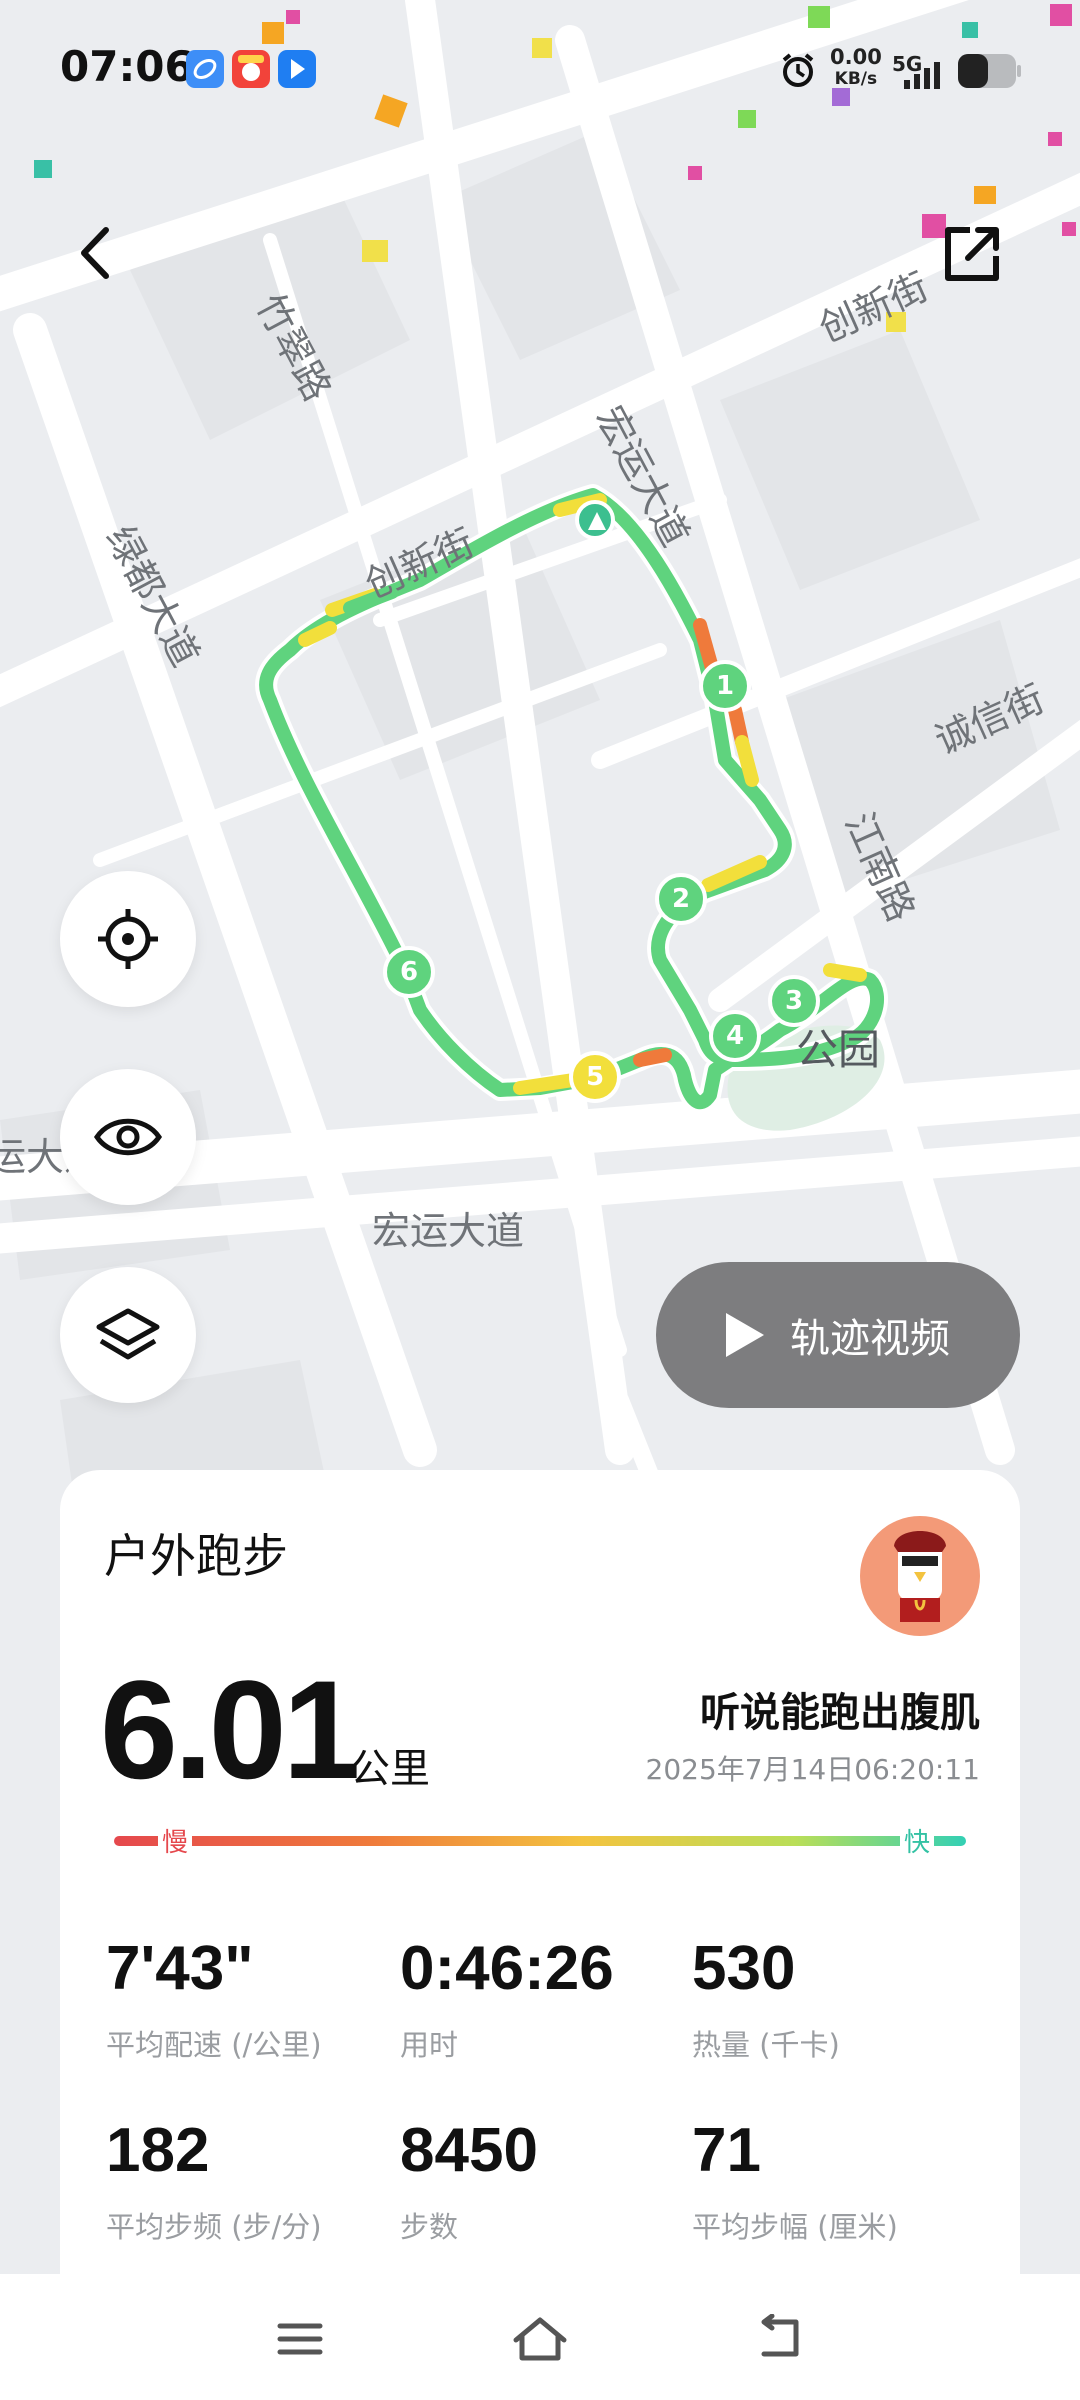  I want to click on locate-button, so click(128, 939).